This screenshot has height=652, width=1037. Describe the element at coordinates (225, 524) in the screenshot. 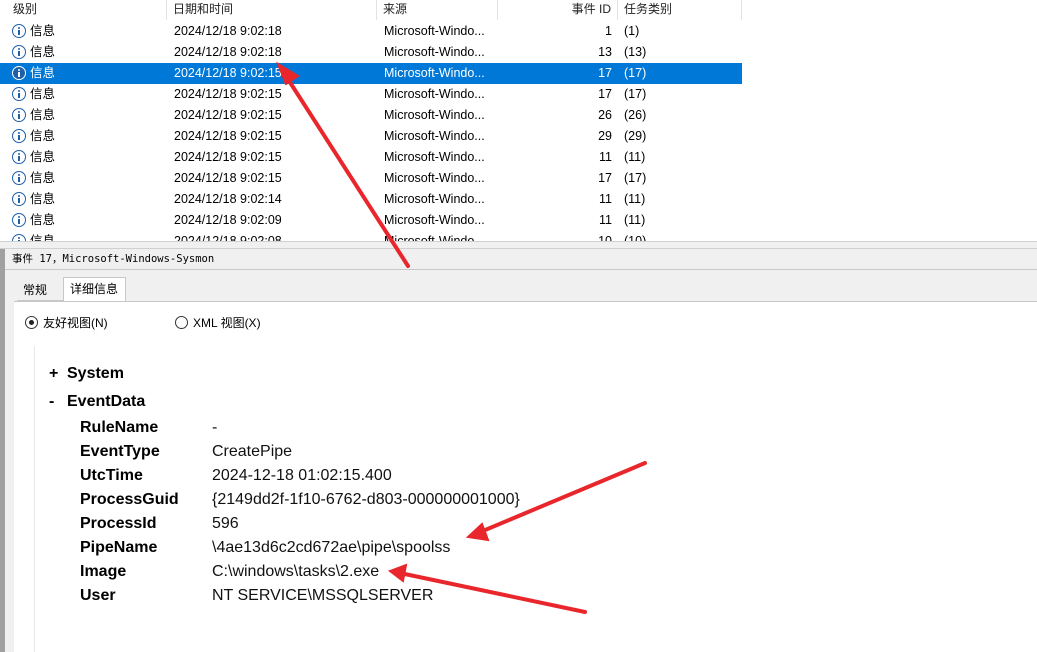

I see `field-value: 596` at that location.